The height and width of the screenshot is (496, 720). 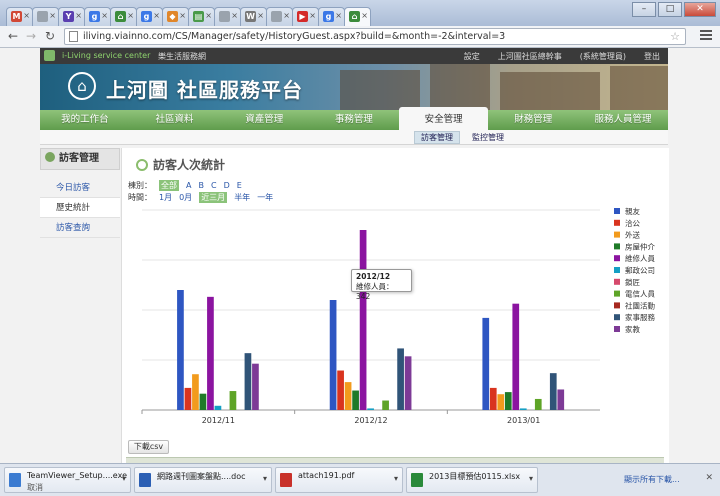 I want to click on minimize-button: –, so click(x=644, y=9).